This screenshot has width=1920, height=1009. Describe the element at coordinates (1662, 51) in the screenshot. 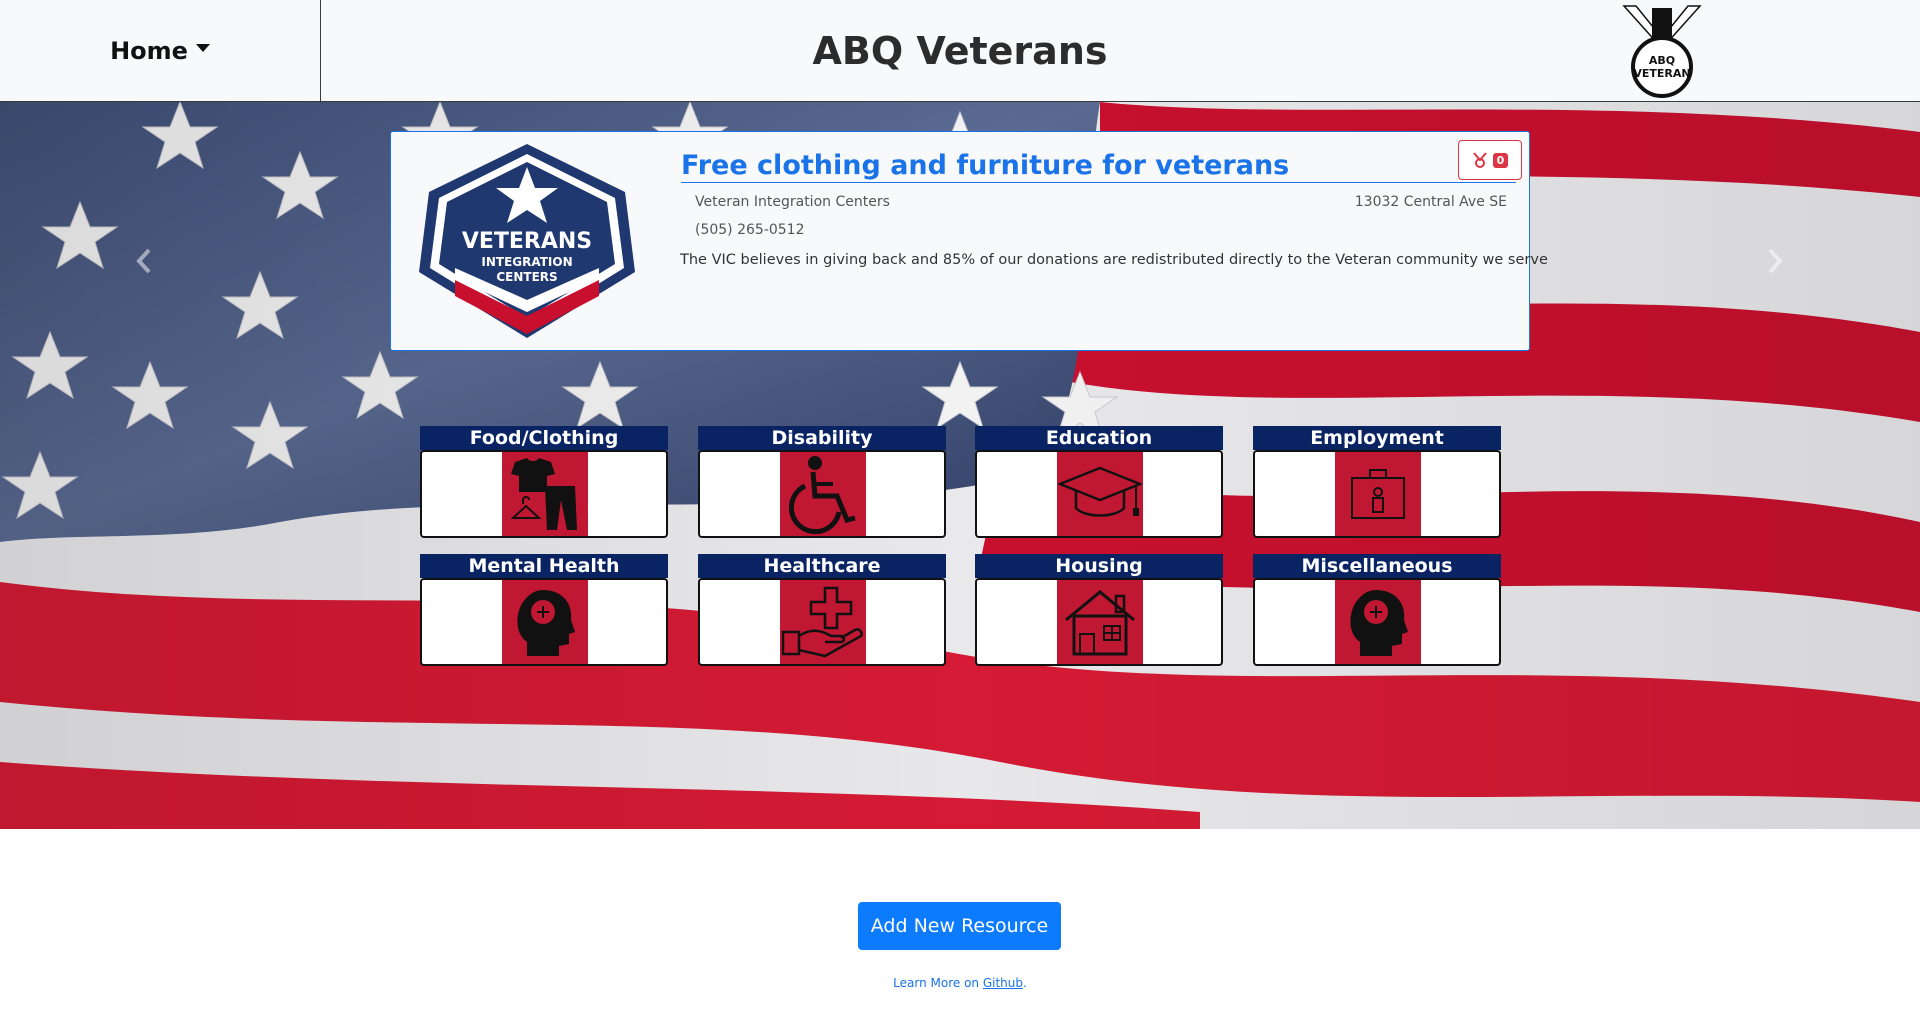

I see `abq-veteran-medal-logo: ABQ VETERAN` at that location.